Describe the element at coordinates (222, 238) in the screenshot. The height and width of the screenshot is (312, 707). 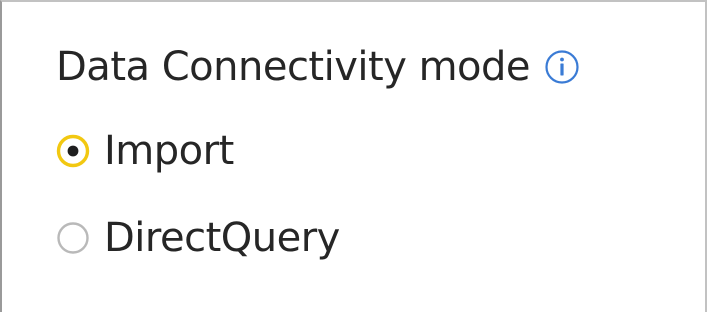
I see `radio-label-directquery: DirectQuery` at that location.